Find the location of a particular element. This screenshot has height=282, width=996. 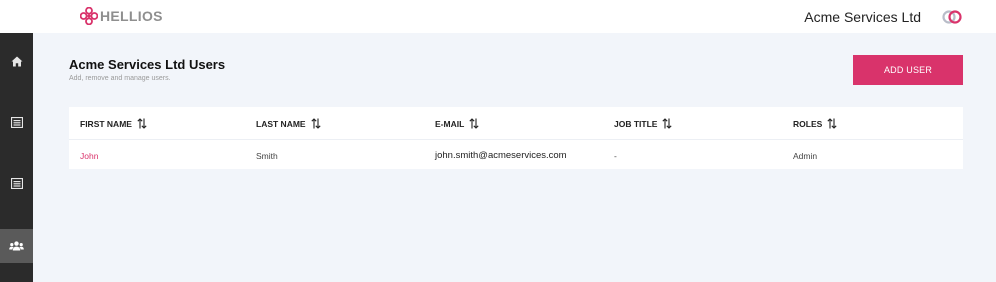

organization-name: Acme Services Ltd is located at coordinates (862, 17).